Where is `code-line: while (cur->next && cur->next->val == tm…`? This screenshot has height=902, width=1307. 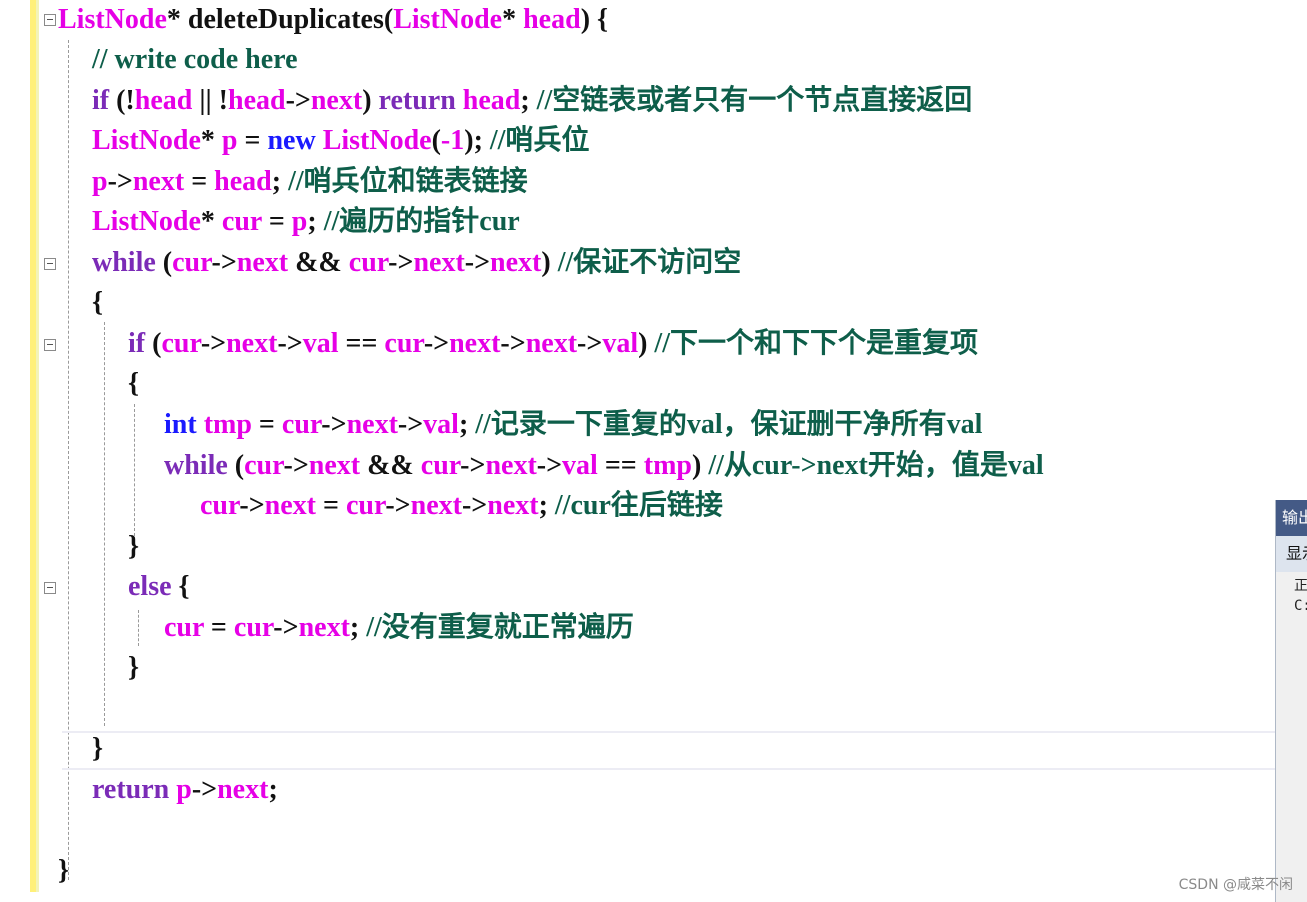 code-line: while (cur->next && cur->next->val == tm… is located at coordinates (604, 466).